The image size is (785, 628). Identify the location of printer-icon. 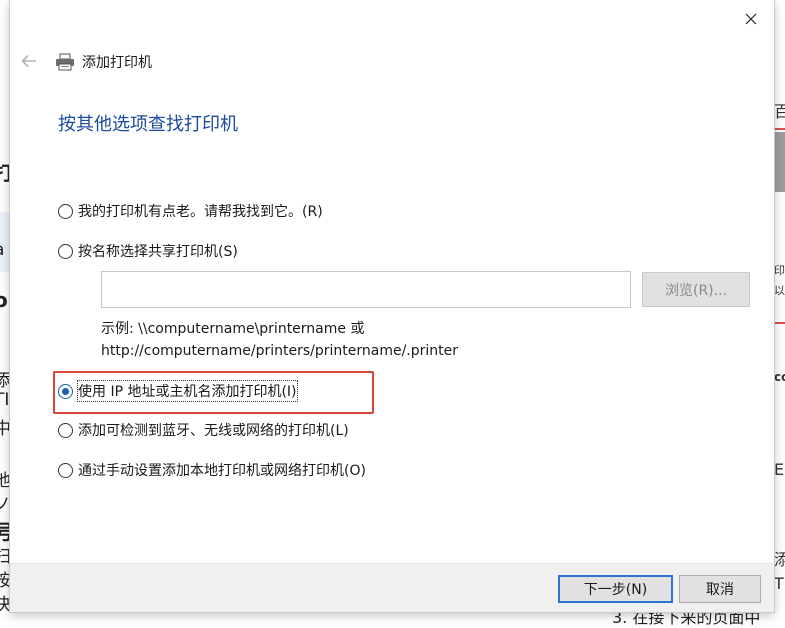
(65, 62).